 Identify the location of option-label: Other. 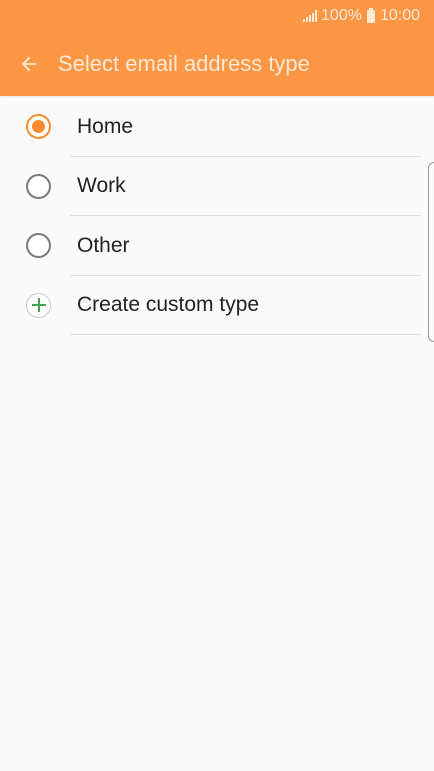
(103, 245).